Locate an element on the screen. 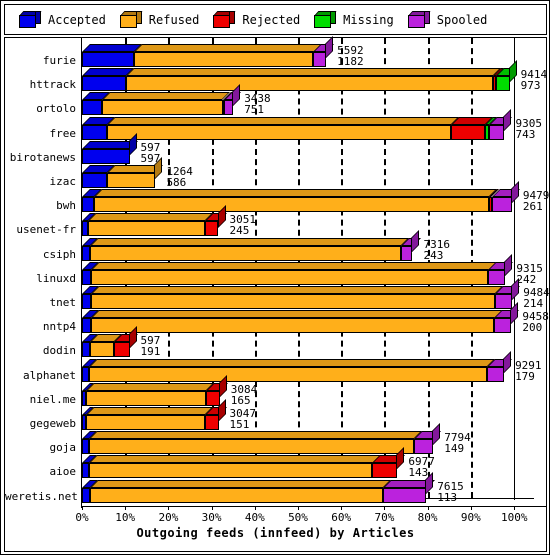  category-label: linuxd is located at coordinates (56, 278).